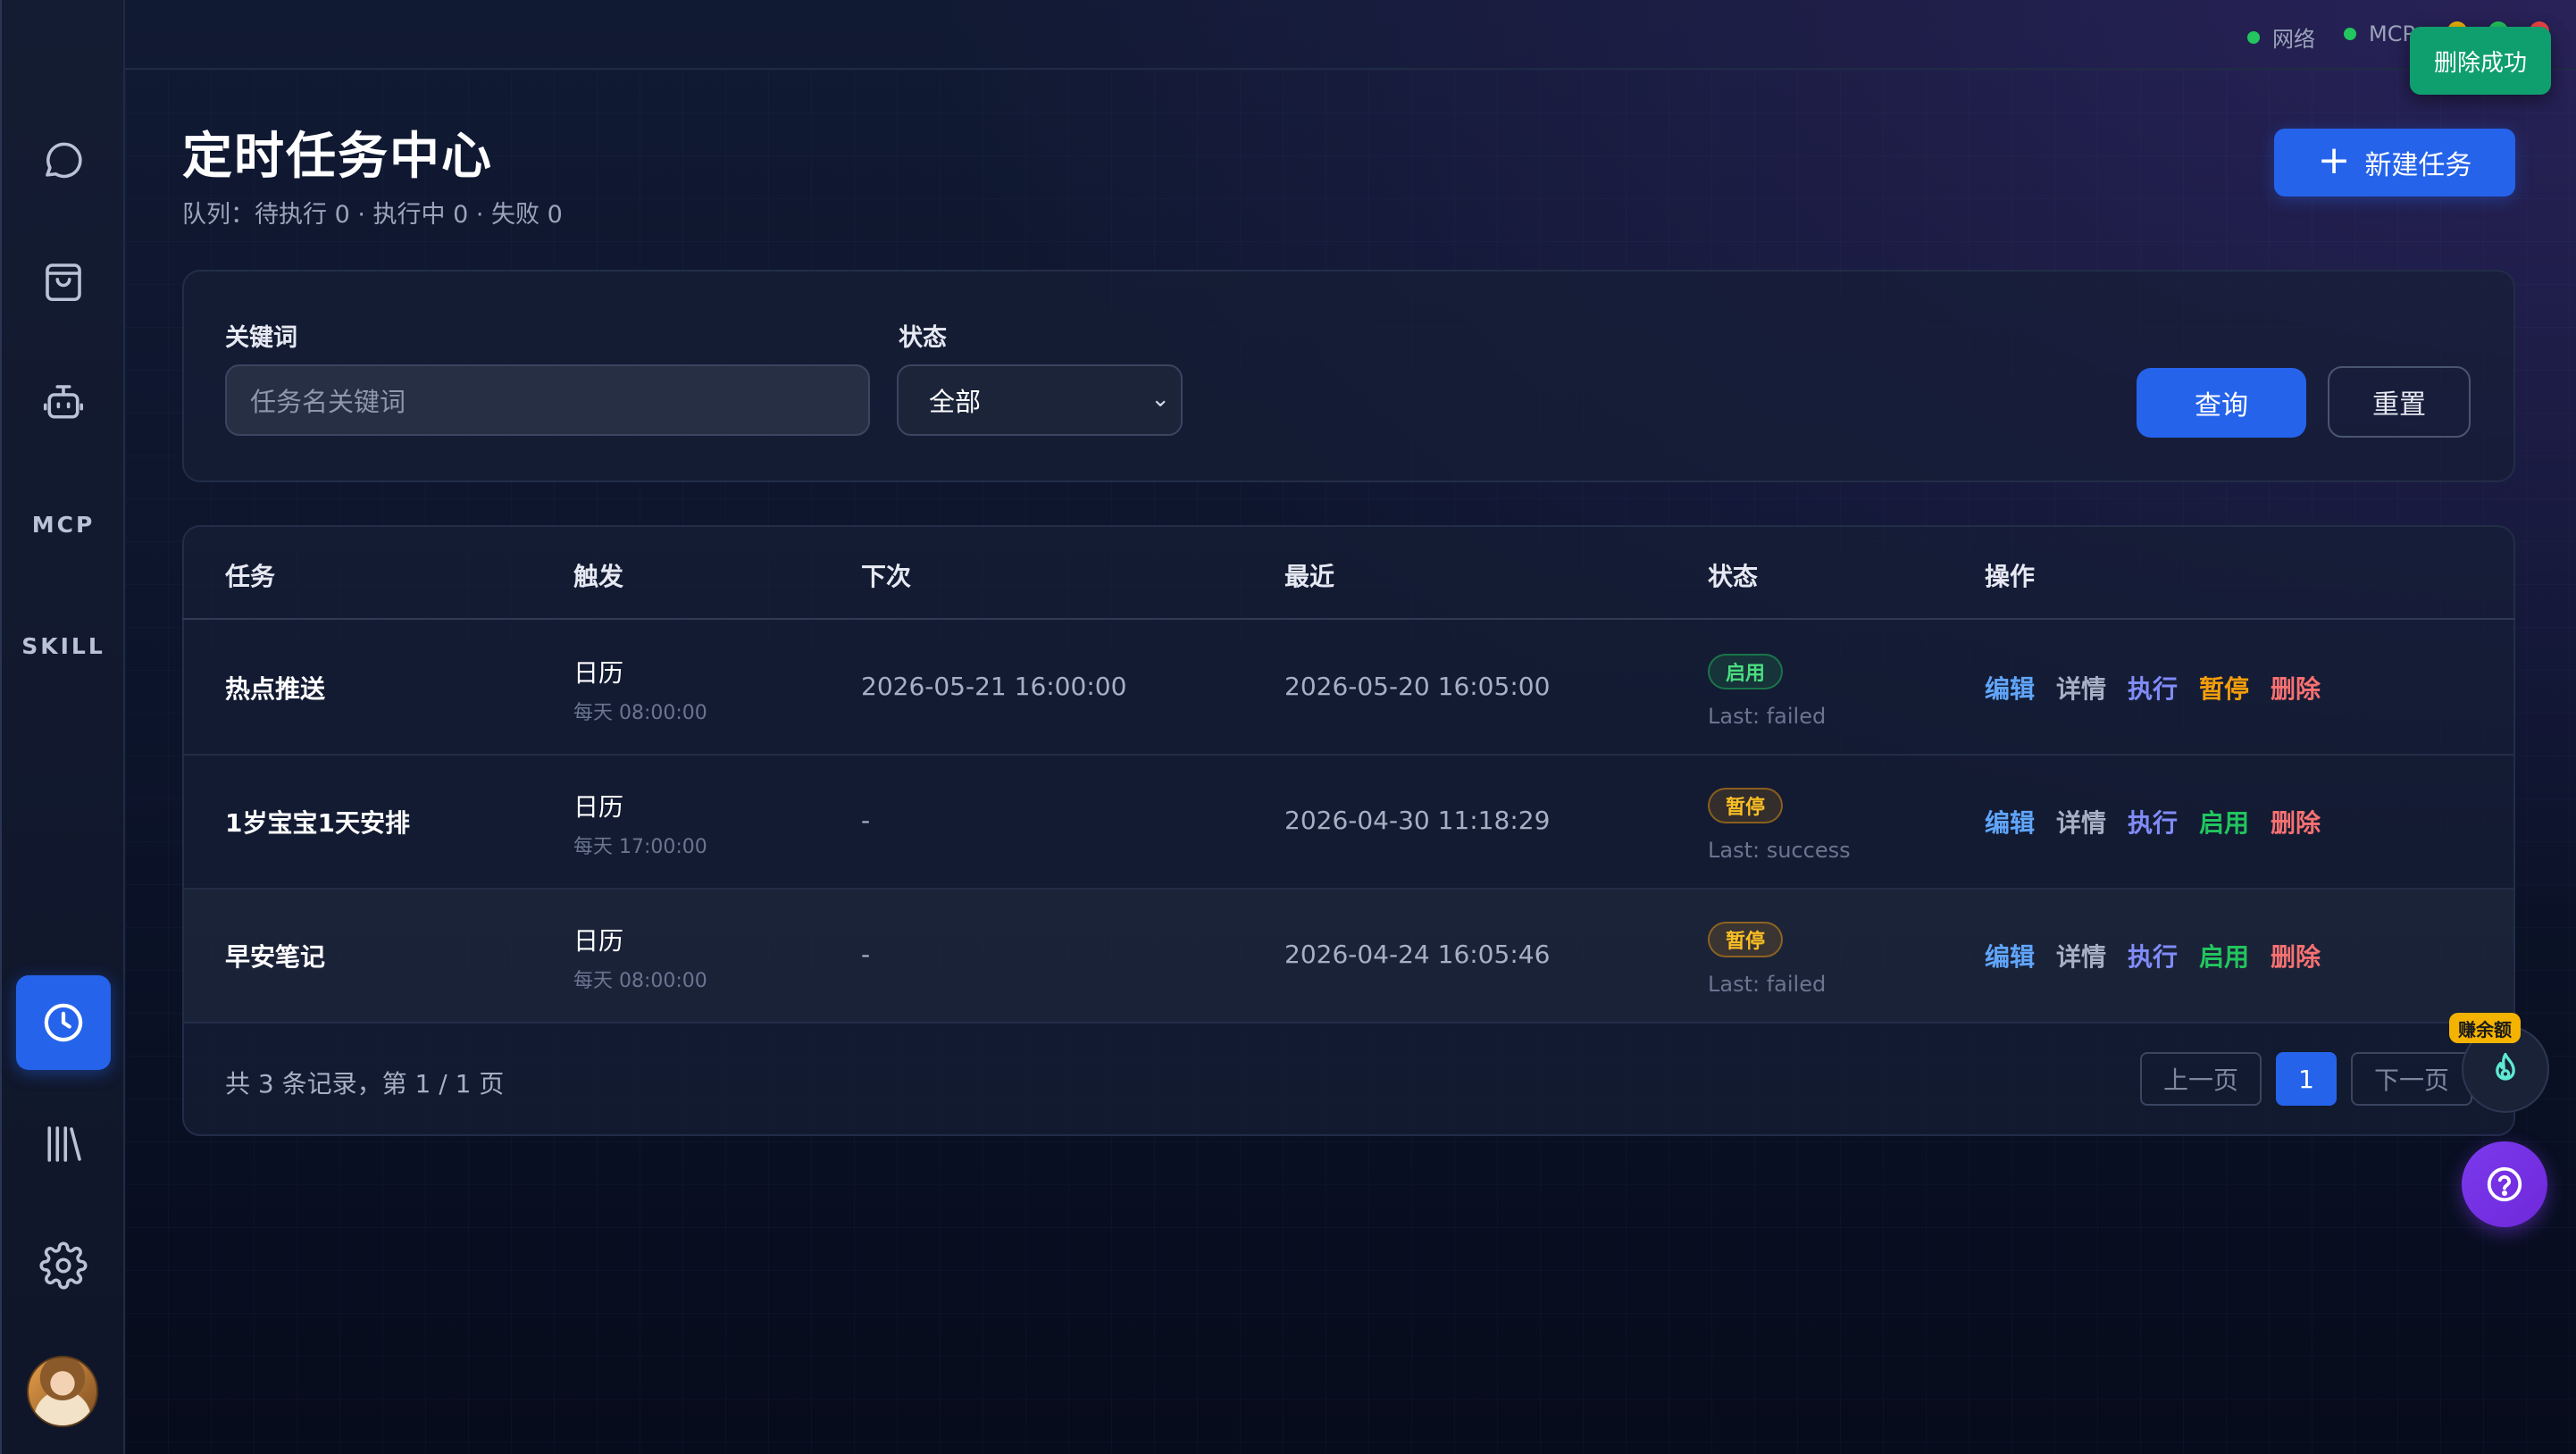 The image size is (2576, 1454). I want to click on last-run: 2026-04-30 11:18:29, so click(1418, 821).